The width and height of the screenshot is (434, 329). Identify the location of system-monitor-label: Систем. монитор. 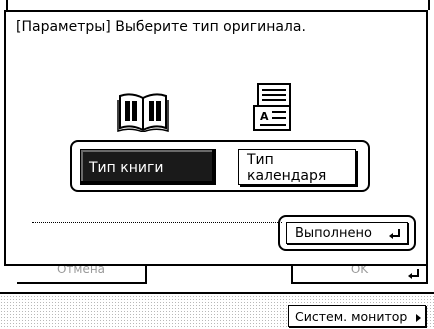
(351, 316).